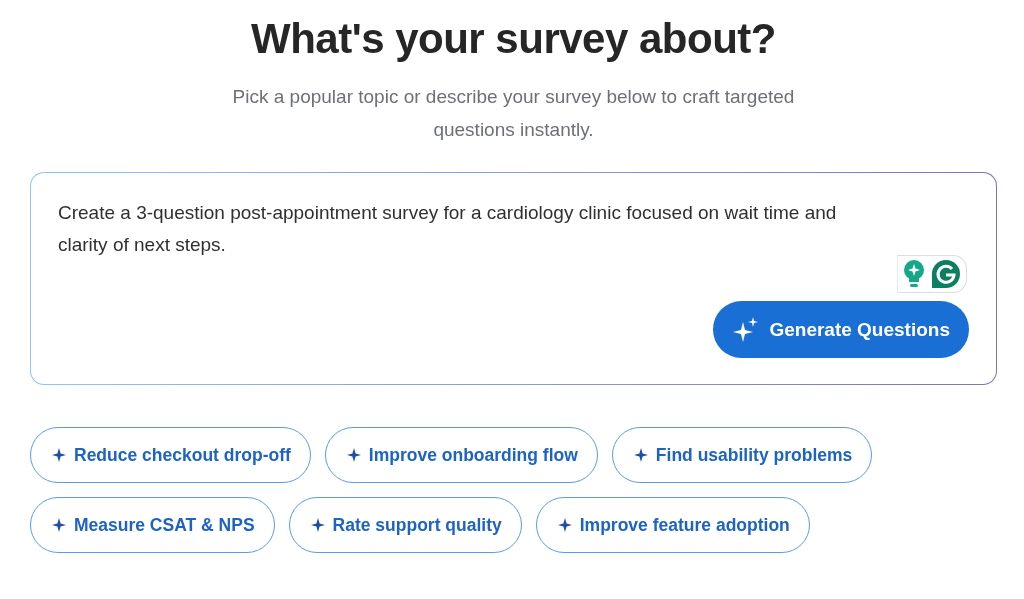 This screenshot has height=599, width=1024. Describe the element at coordinates (170, 455) in the screenshot. I see `topic-chip: Reduce checkout drop-off` at that location.